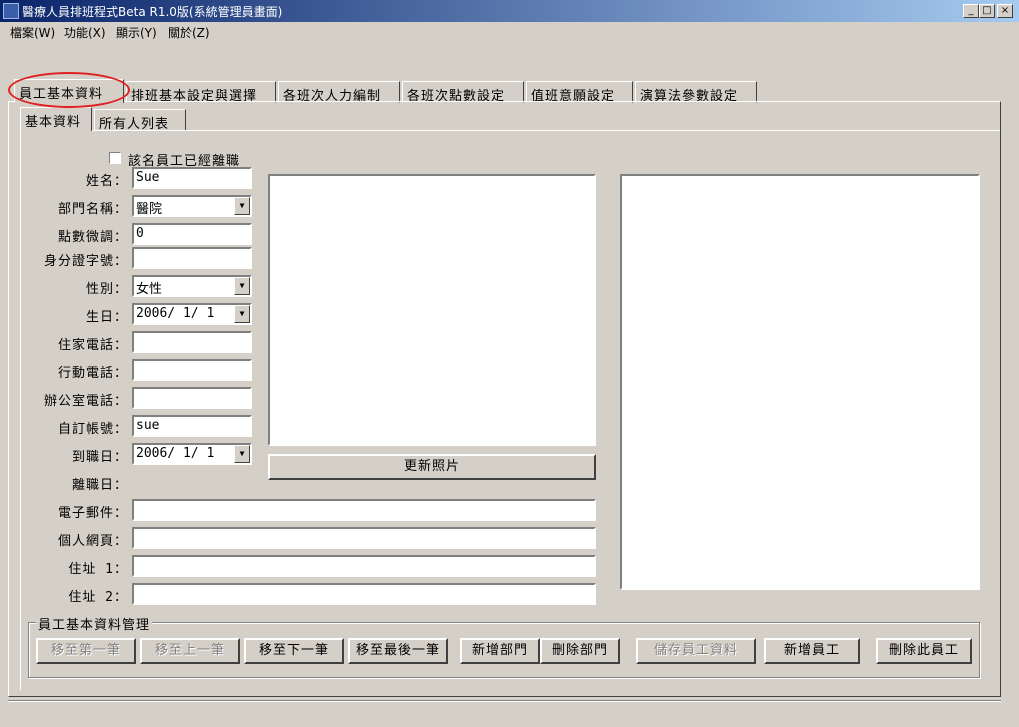 This screenshot has width=1019, height=727. I want to click on status-divider, so click(504, 701).